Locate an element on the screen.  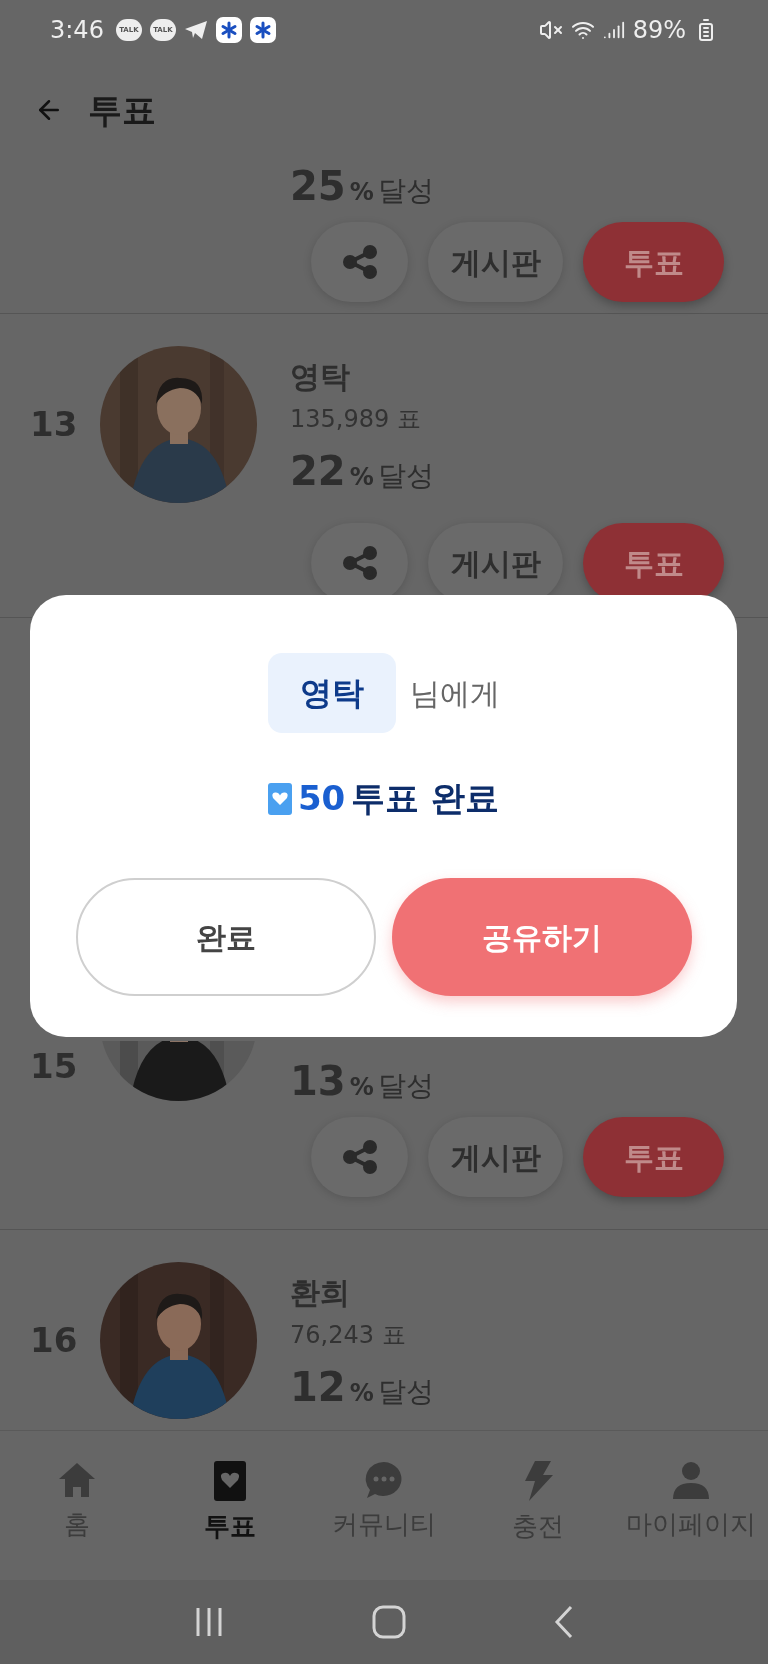
mute-icon is located at coordinates (550, 30).